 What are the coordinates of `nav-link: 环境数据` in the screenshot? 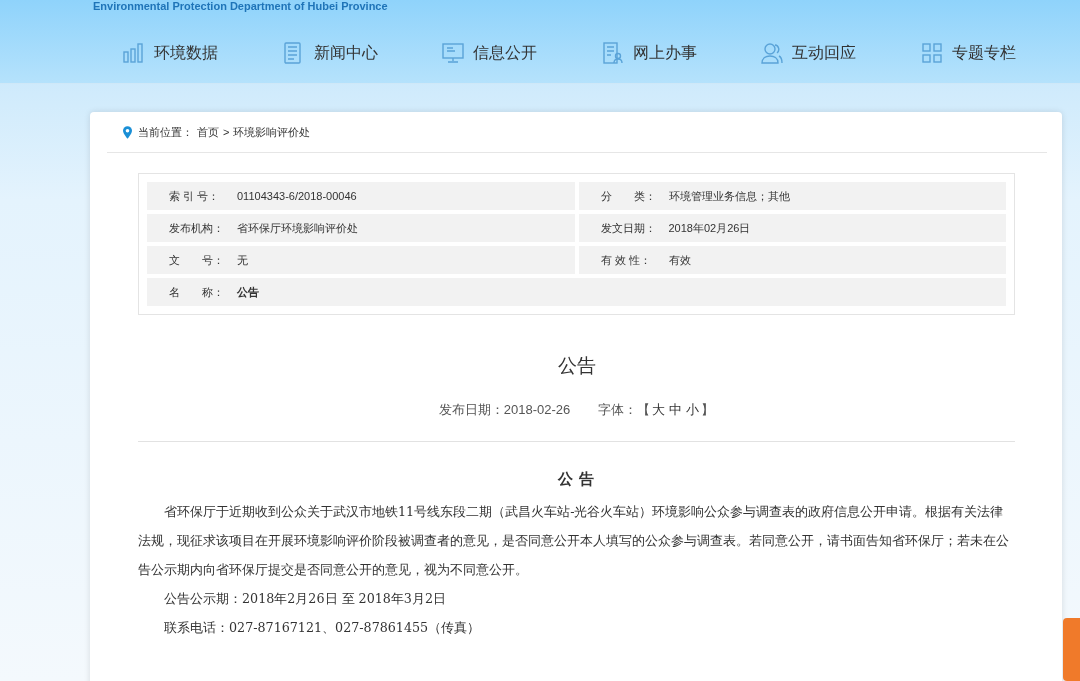 It's located at (203, 53).